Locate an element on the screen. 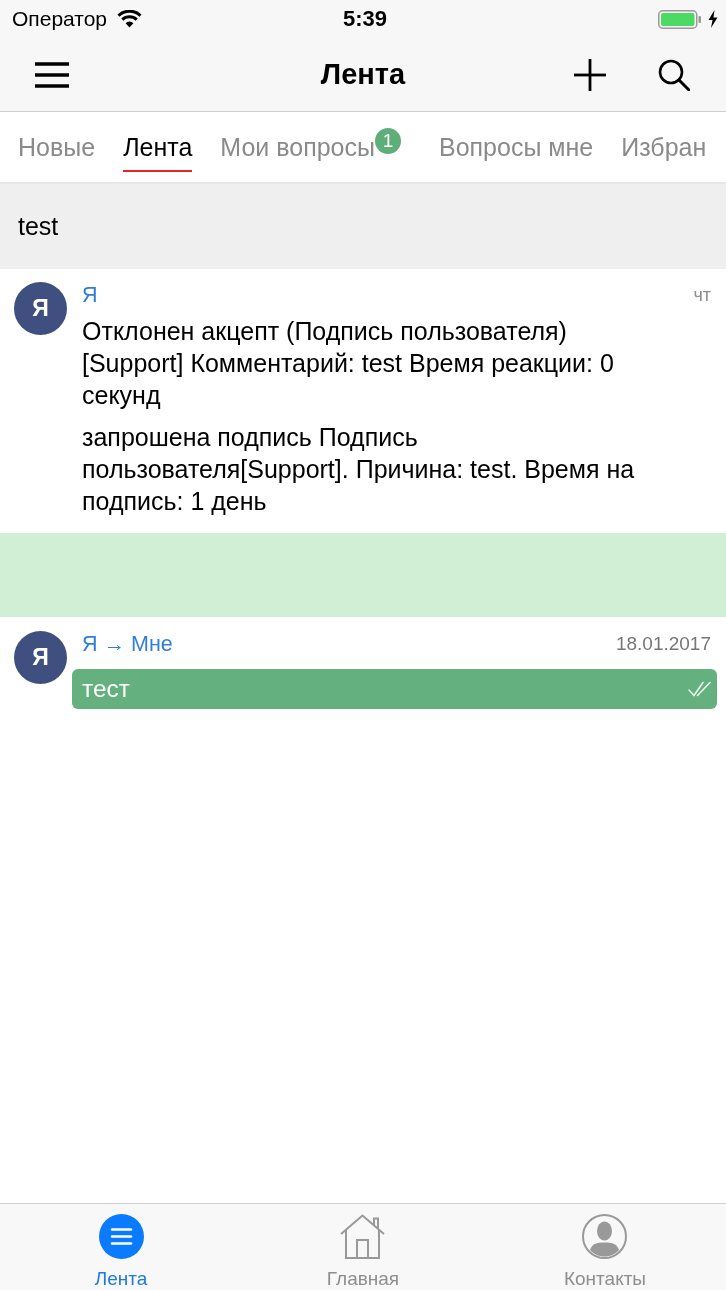 This screenshot has height=1290, width=726. message-text: тест is located at coordinates (106, 689).